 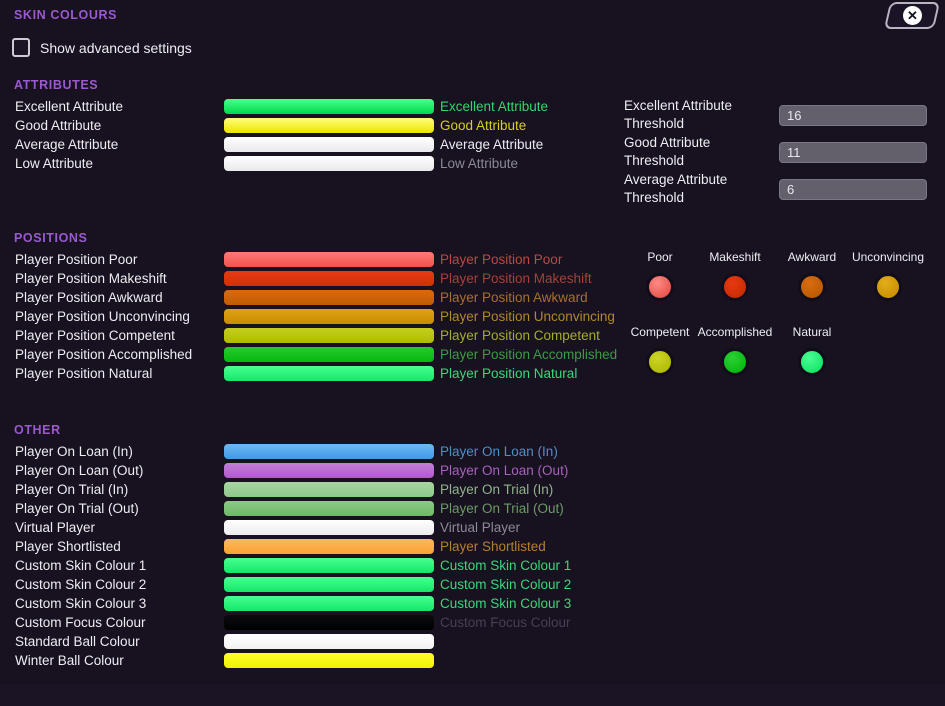 What do you see at coordinates (79, 470) in the screenshot?
I see `colour-row-label: Player On Loan (Out)` at bounding box center [79, 470].